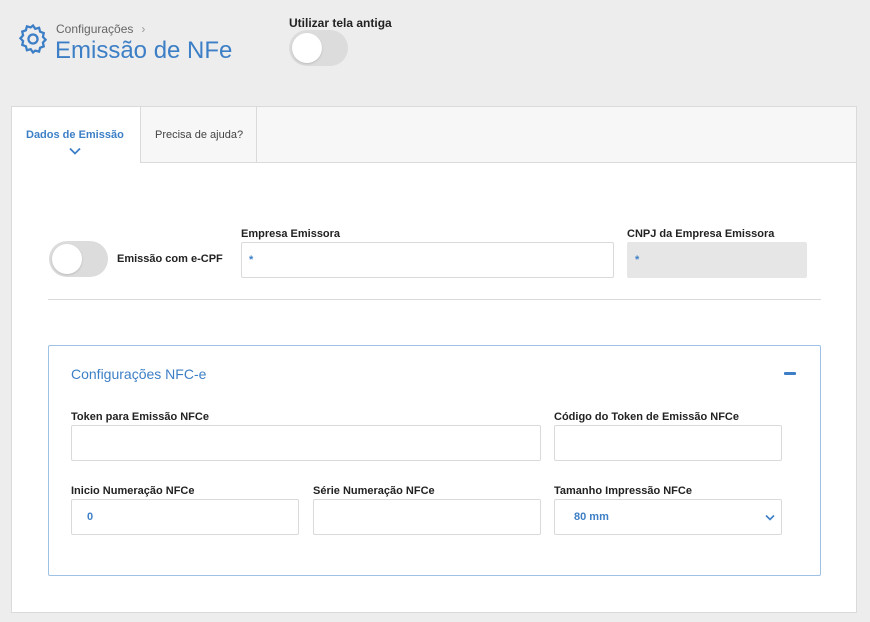 This screenshot has width=870, height=622. What do you see at coordinates (291, 234) in the screenshot?
I see `company-label: Empresa Emissora` at bounding box center [291, 234].